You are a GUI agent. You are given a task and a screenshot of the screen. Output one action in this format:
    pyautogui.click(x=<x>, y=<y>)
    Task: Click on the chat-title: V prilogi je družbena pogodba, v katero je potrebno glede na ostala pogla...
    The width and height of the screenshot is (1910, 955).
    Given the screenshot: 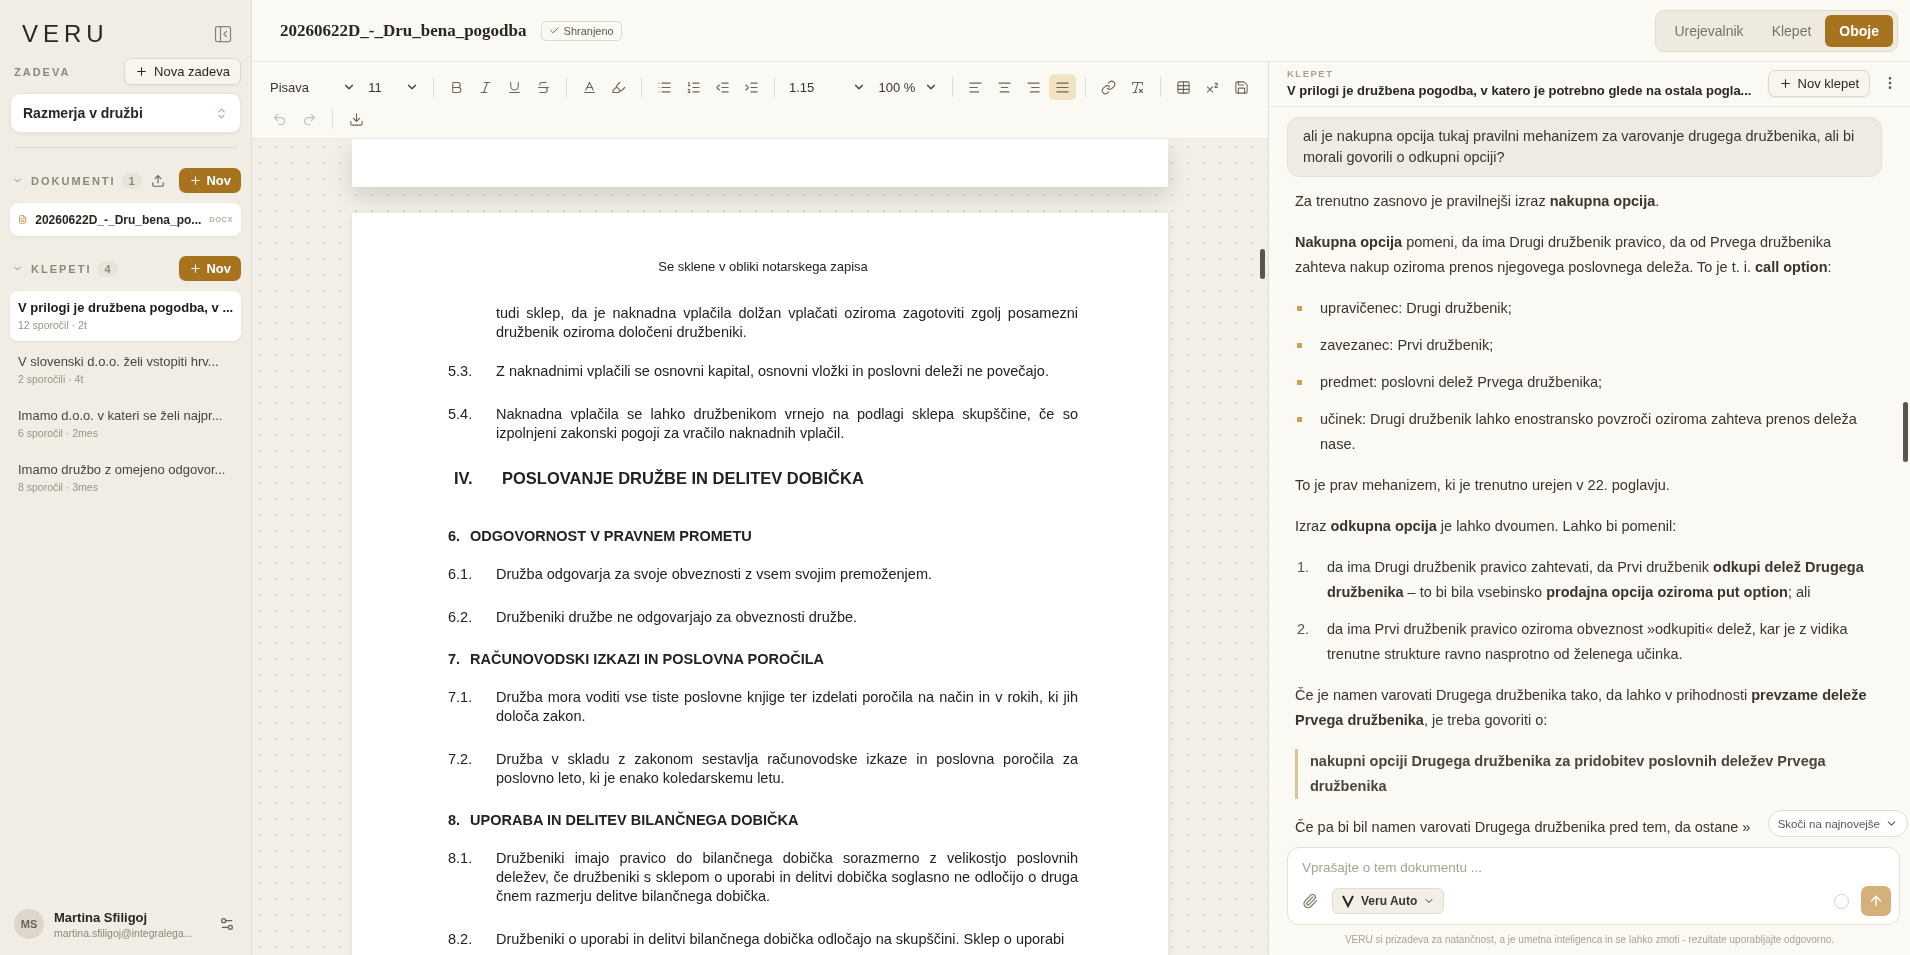 What is the action you would take?
    pyautogui.click(x=1520, y=90)
    